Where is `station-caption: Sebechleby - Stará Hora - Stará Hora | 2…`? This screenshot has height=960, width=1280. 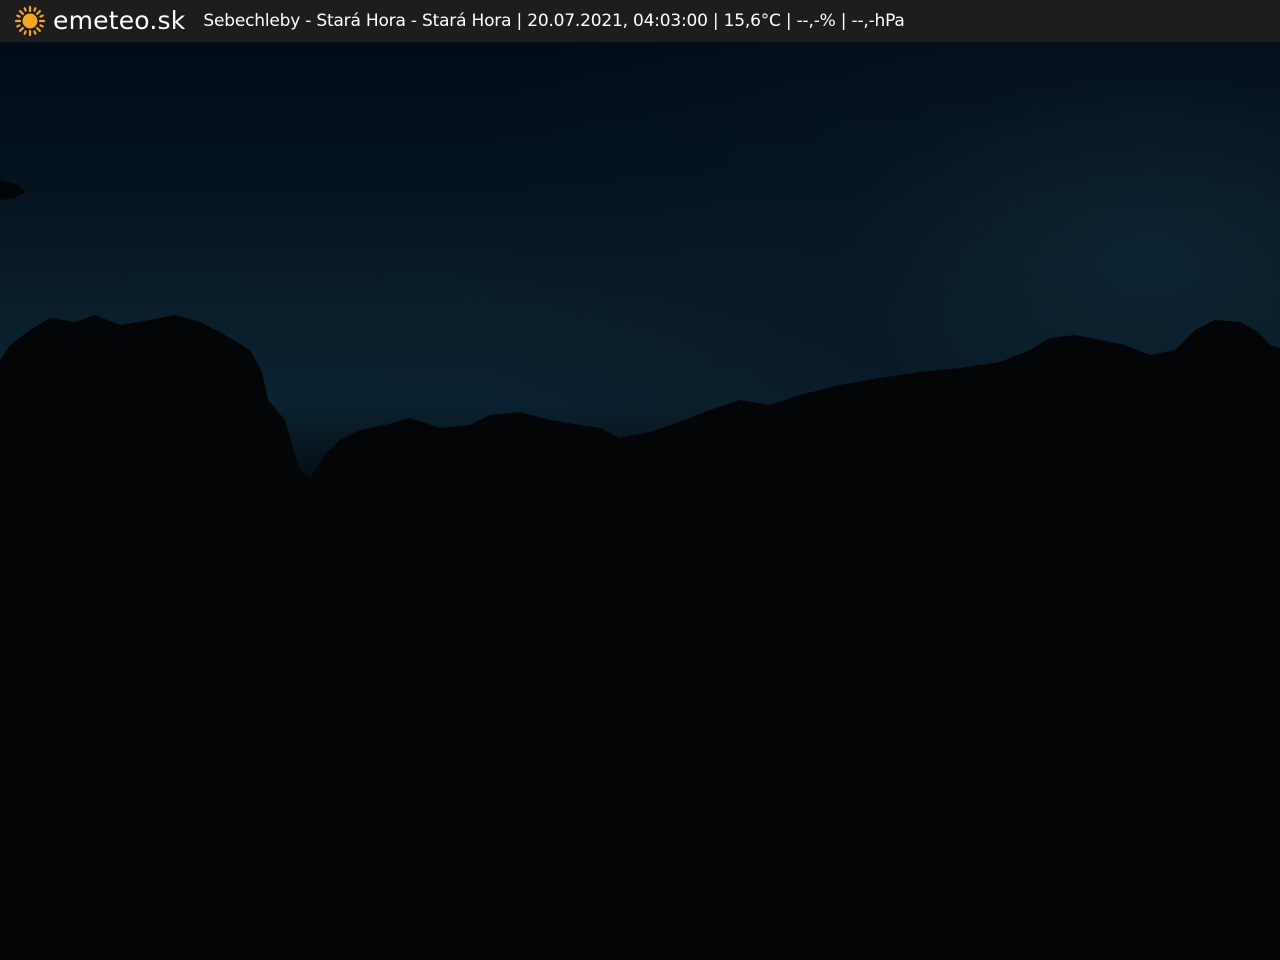
station-caption: Sebechleby - Stará Hora - Stará Hora | 2… is located at coordinates (554, 21).